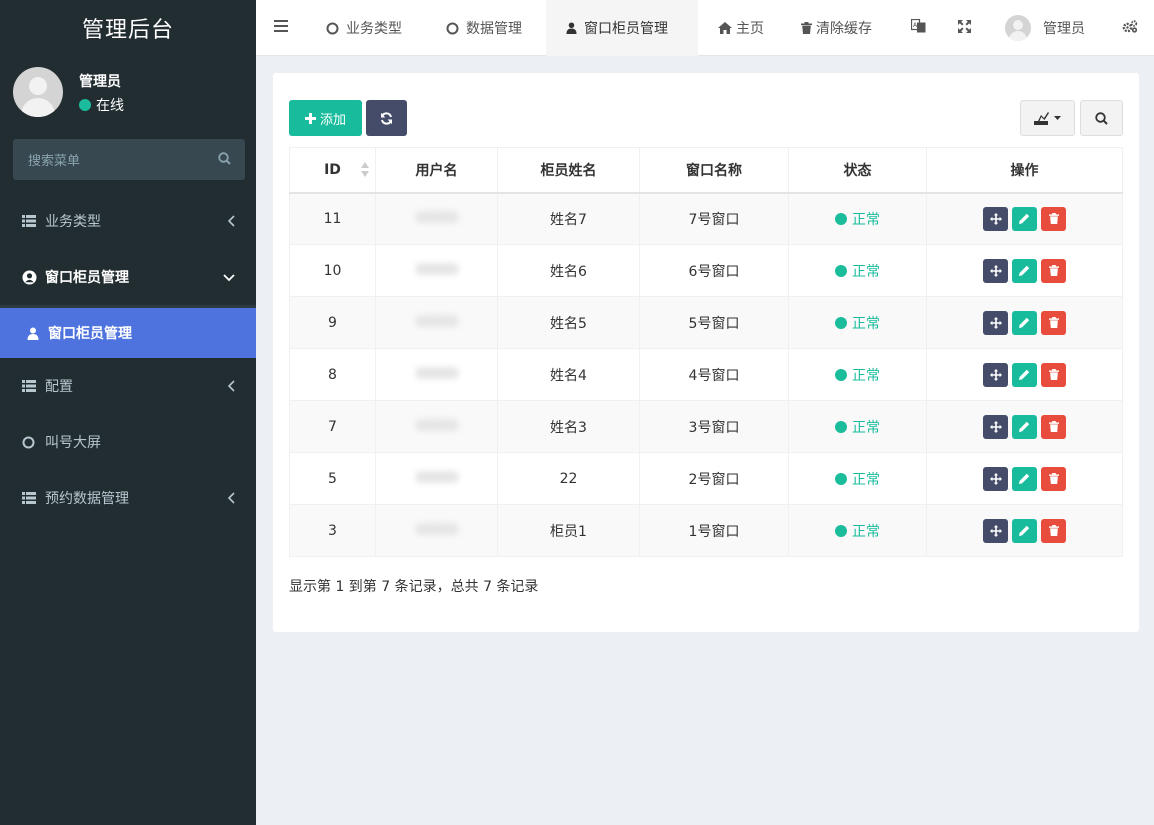 The height and width of the screenshot is (825, 1154). What do you see at coordinates (568, 322) in the screenshot?
I see `cell-teller-name: 姓名5` at bounding box center [568, 322].